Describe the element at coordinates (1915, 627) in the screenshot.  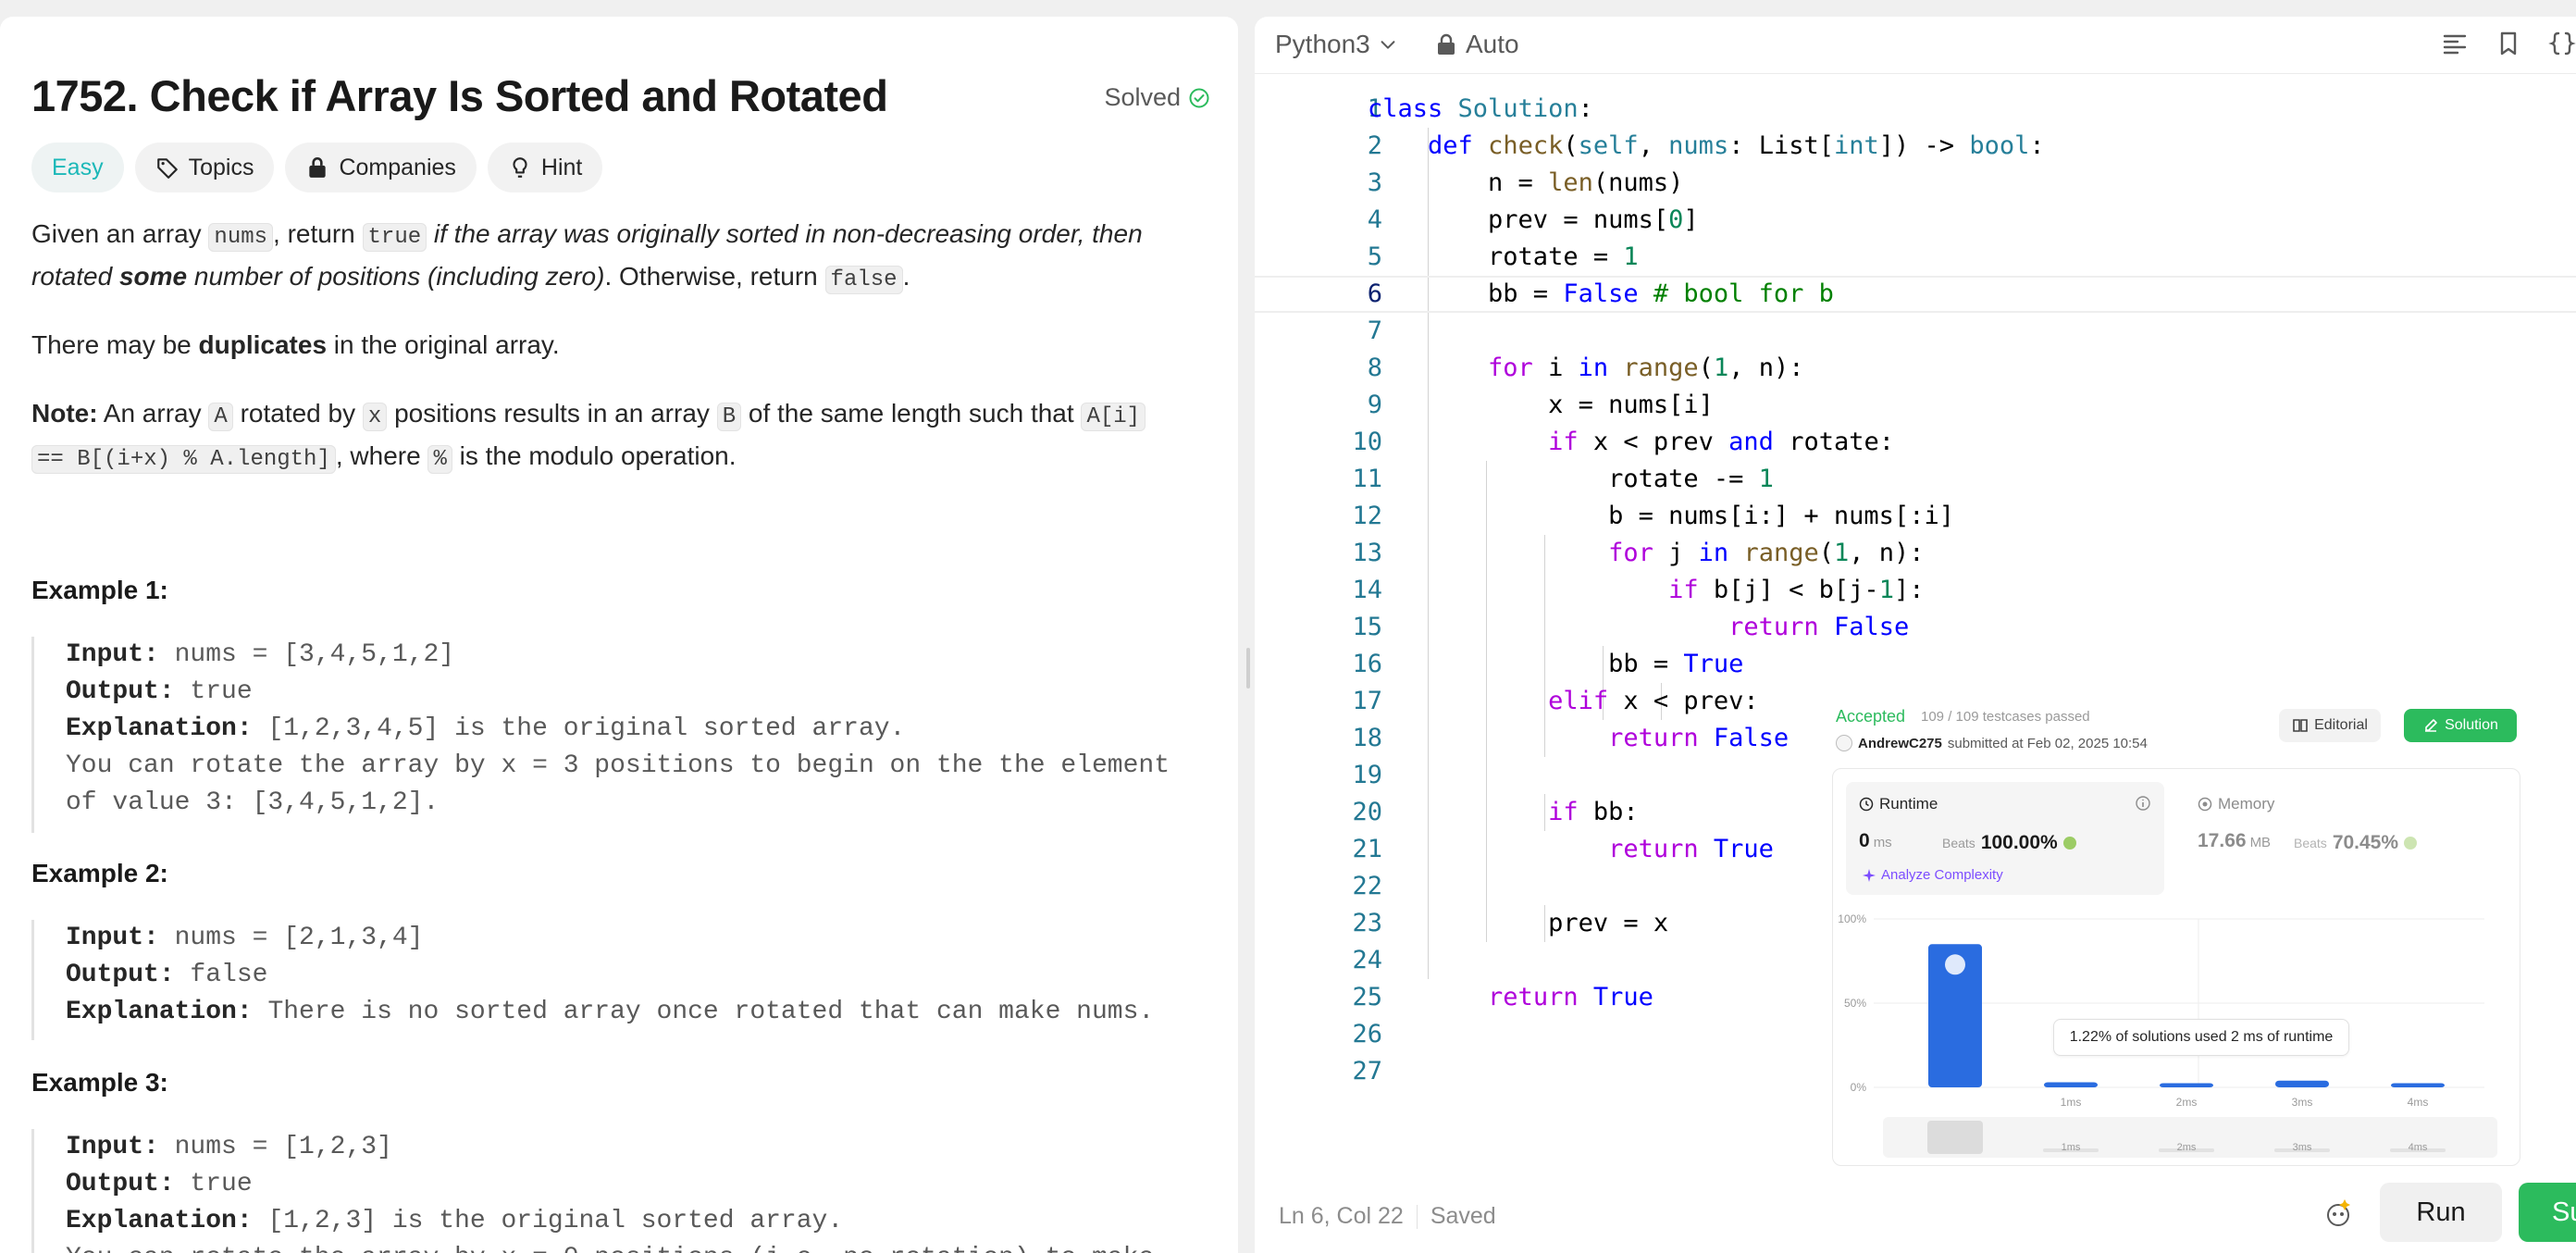
I see `code-line: 15 return False` at that location.